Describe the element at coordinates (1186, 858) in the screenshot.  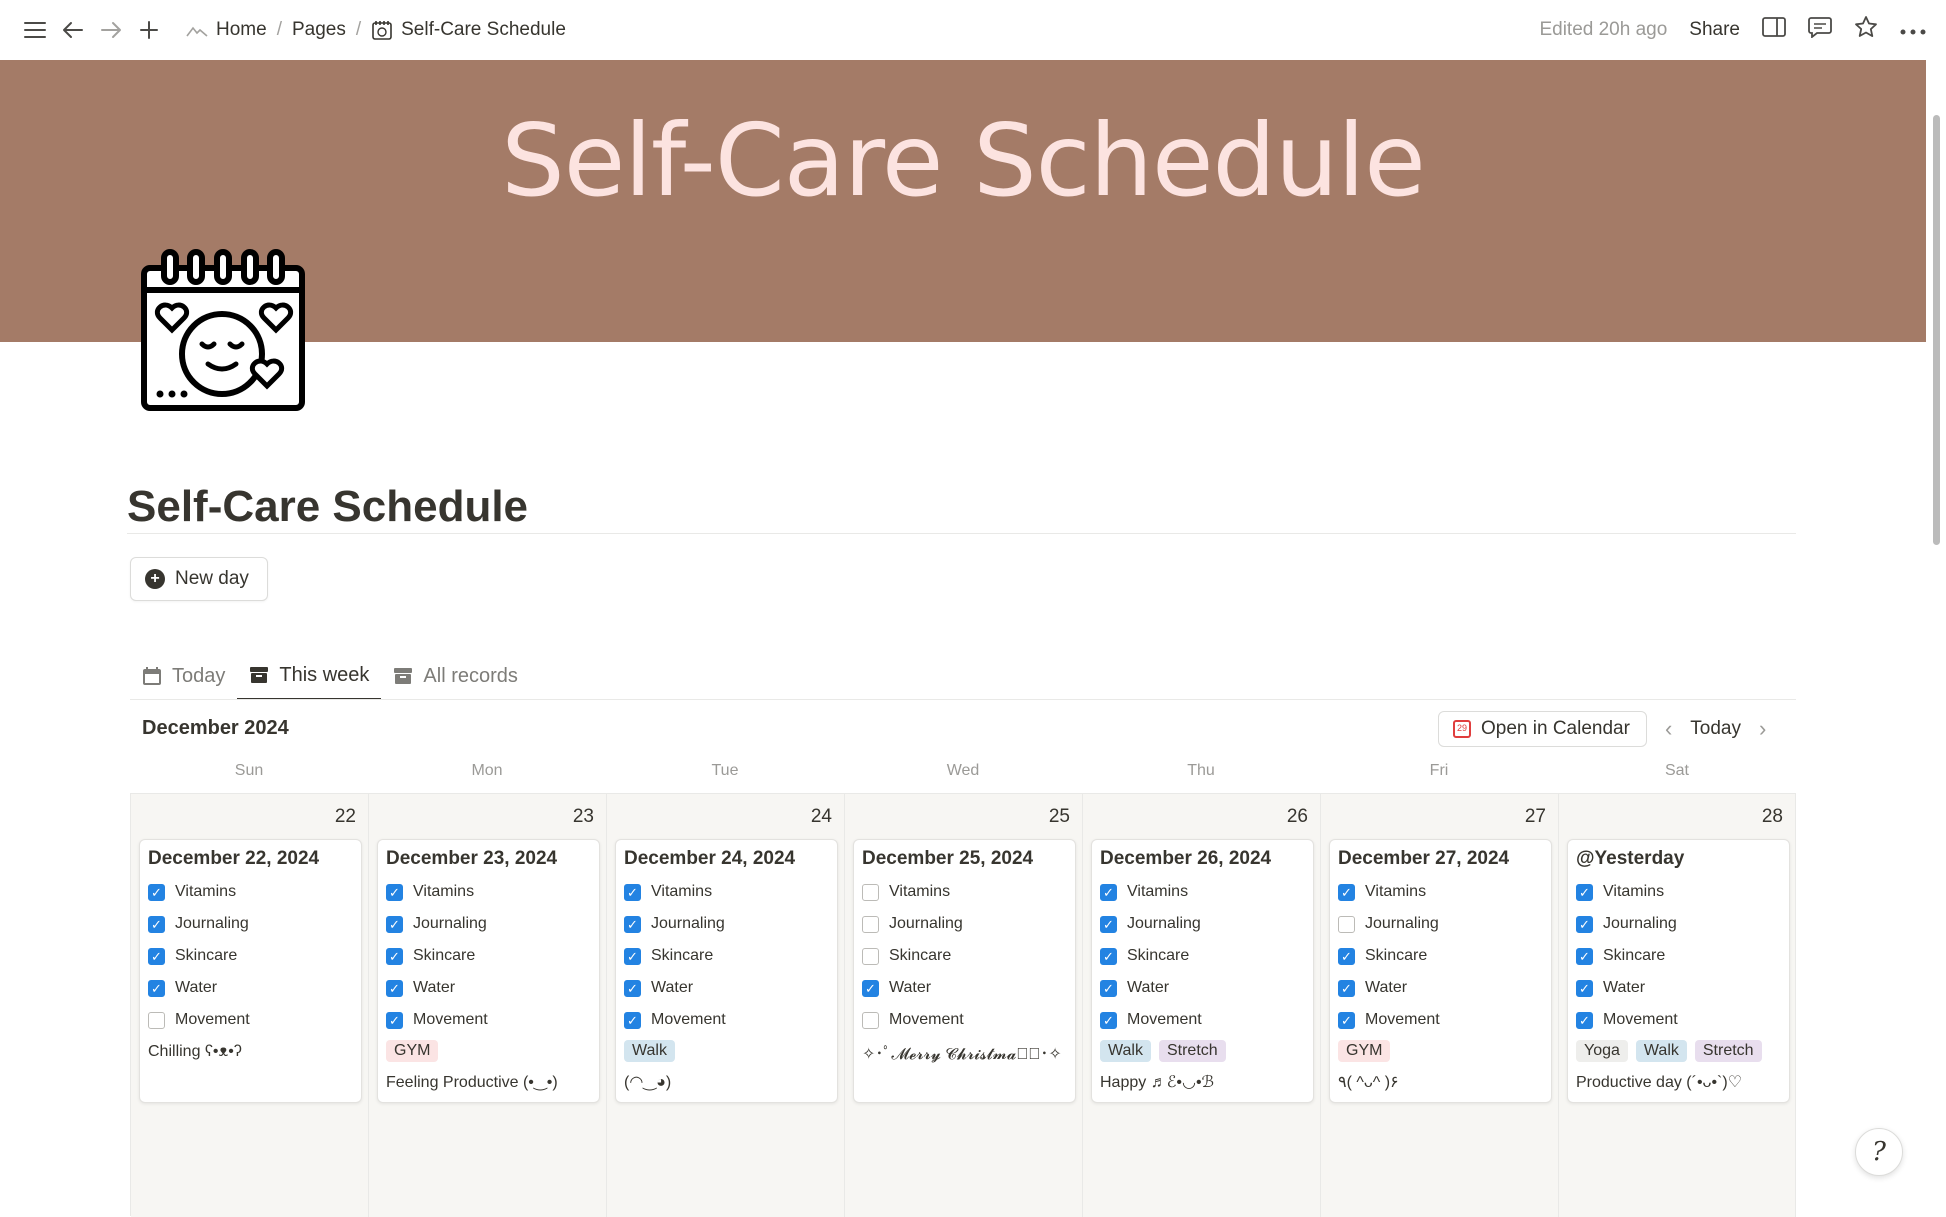
I see `day-card-title: December 26, 2024` at that location.